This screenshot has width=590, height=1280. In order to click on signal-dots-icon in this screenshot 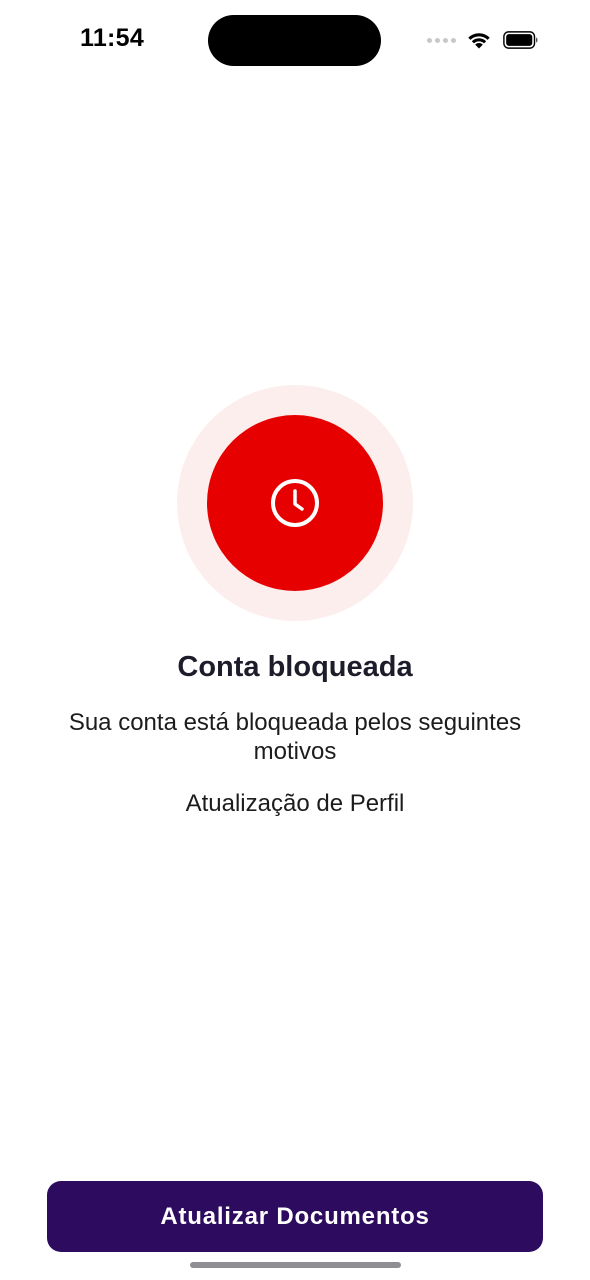, I will do `click(441, 40)`.